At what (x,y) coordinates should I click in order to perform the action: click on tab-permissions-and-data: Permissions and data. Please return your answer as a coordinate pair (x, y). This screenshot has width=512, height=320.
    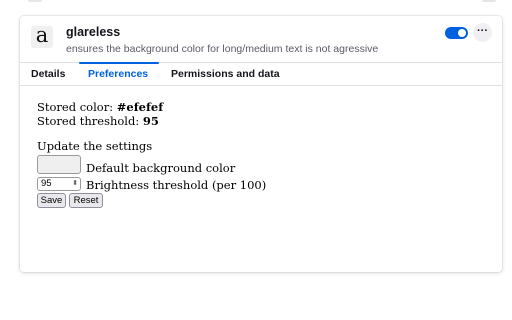
    Looking at the image, I should click on (225, 74).